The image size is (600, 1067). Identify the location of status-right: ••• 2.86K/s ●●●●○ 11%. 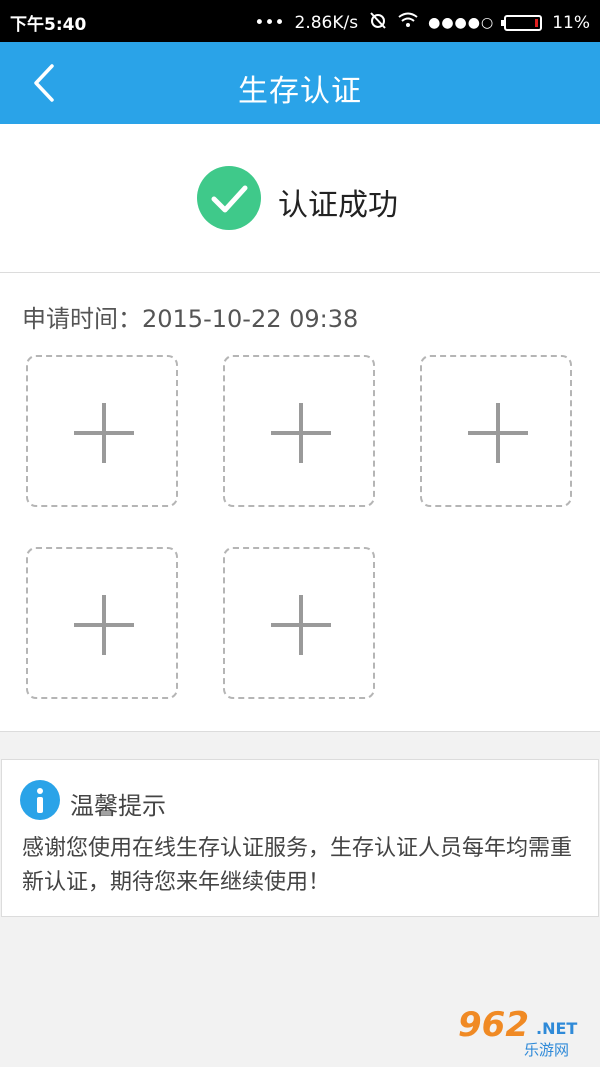
(422, 22).